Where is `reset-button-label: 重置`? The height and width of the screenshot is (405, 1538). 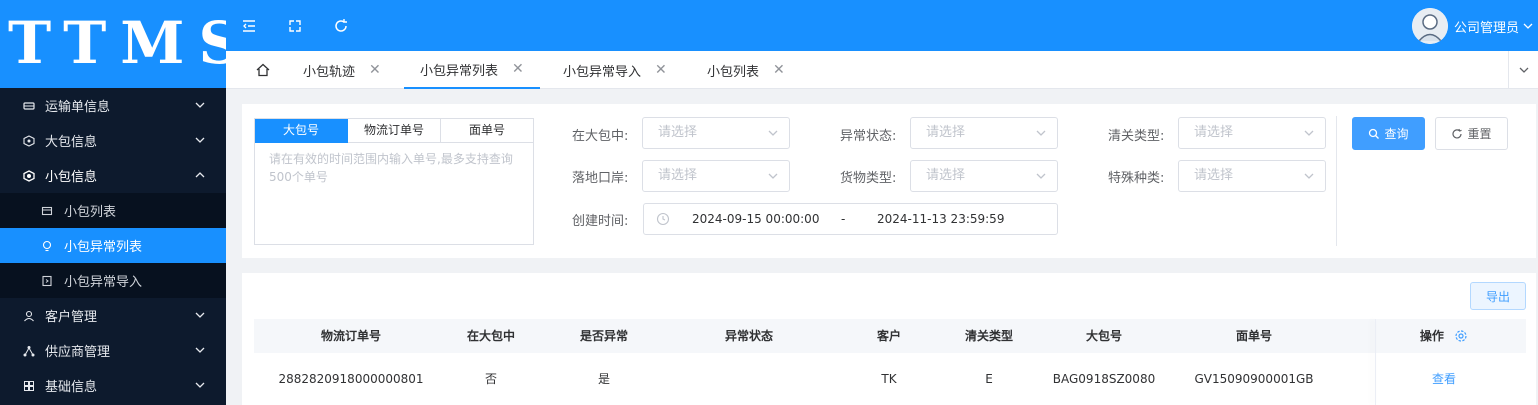 reset-button-label: 重置 is located at coordinates (1479, 134).